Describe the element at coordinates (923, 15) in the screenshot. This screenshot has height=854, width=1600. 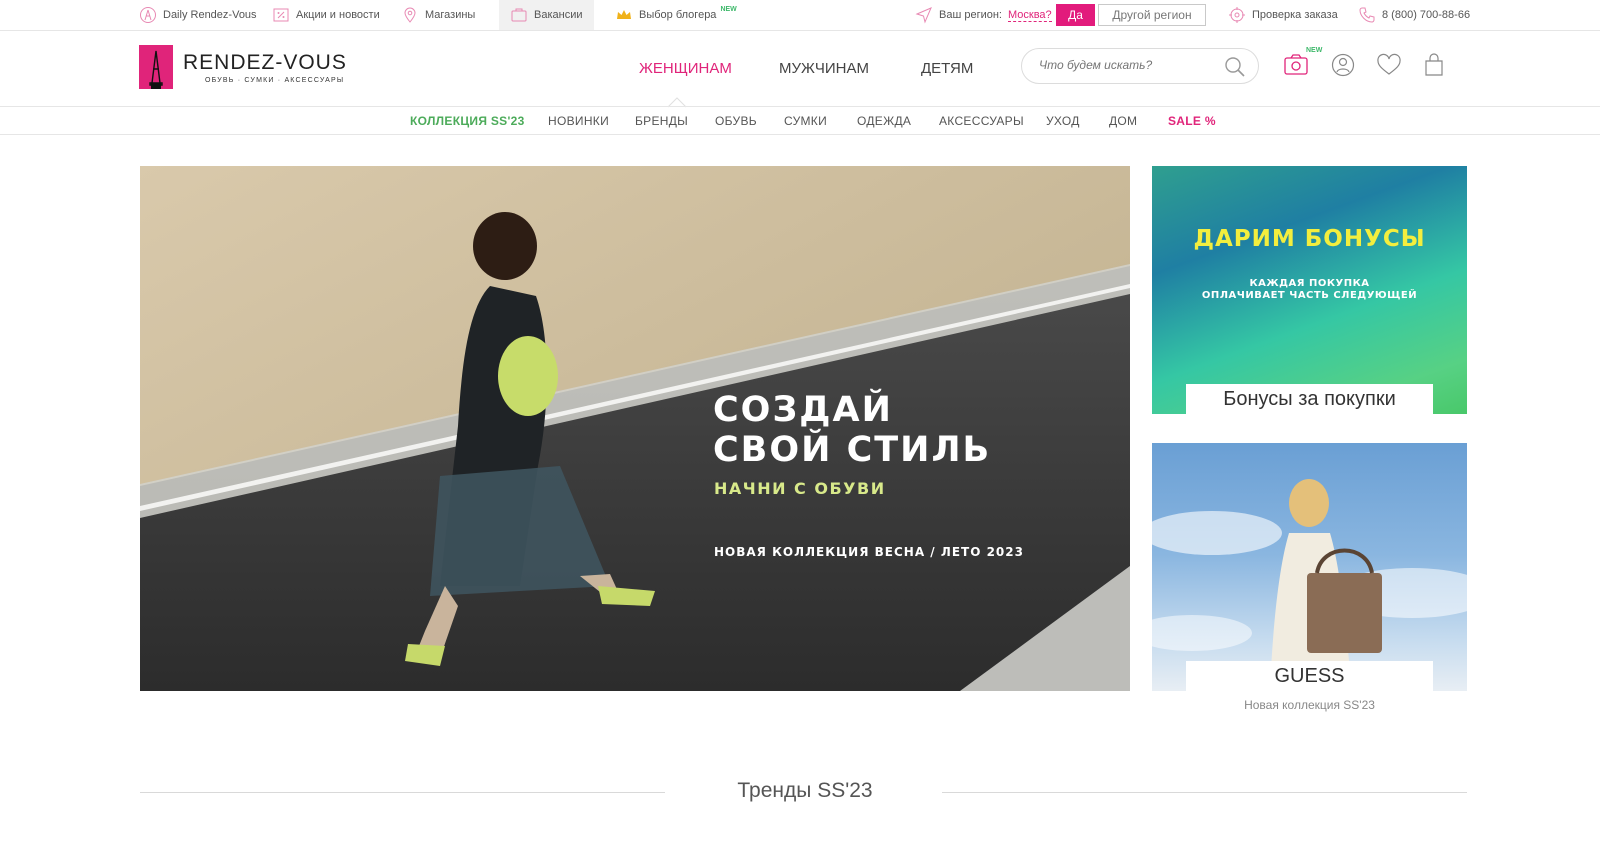
I see `navigation-arrow-icon` at that location.